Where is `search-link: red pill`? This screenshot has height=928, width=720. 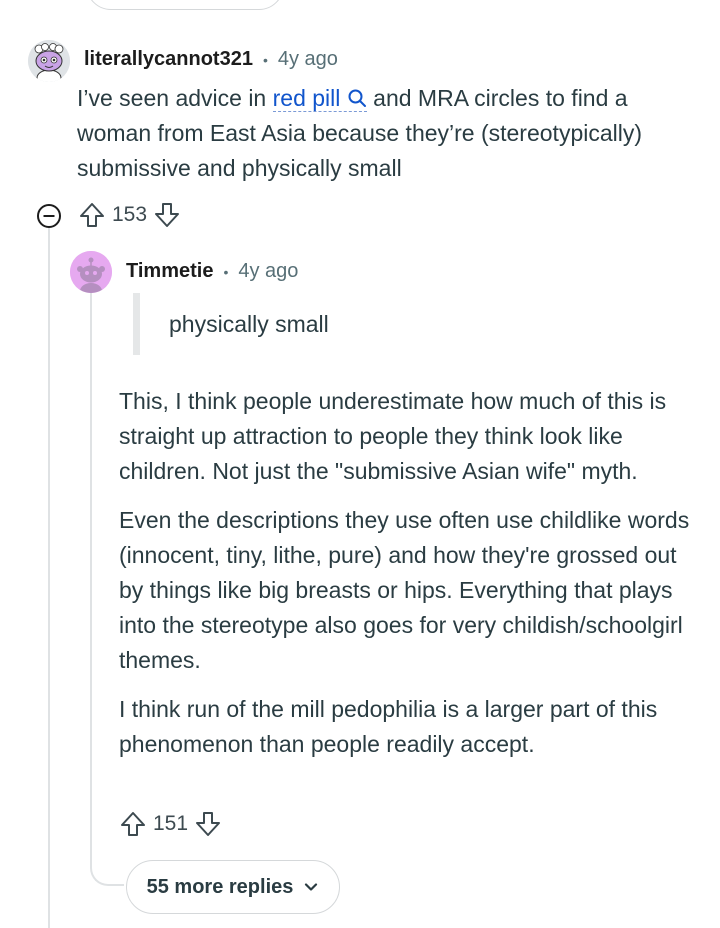
search-link: red pill is located at coordinates (319, 98).